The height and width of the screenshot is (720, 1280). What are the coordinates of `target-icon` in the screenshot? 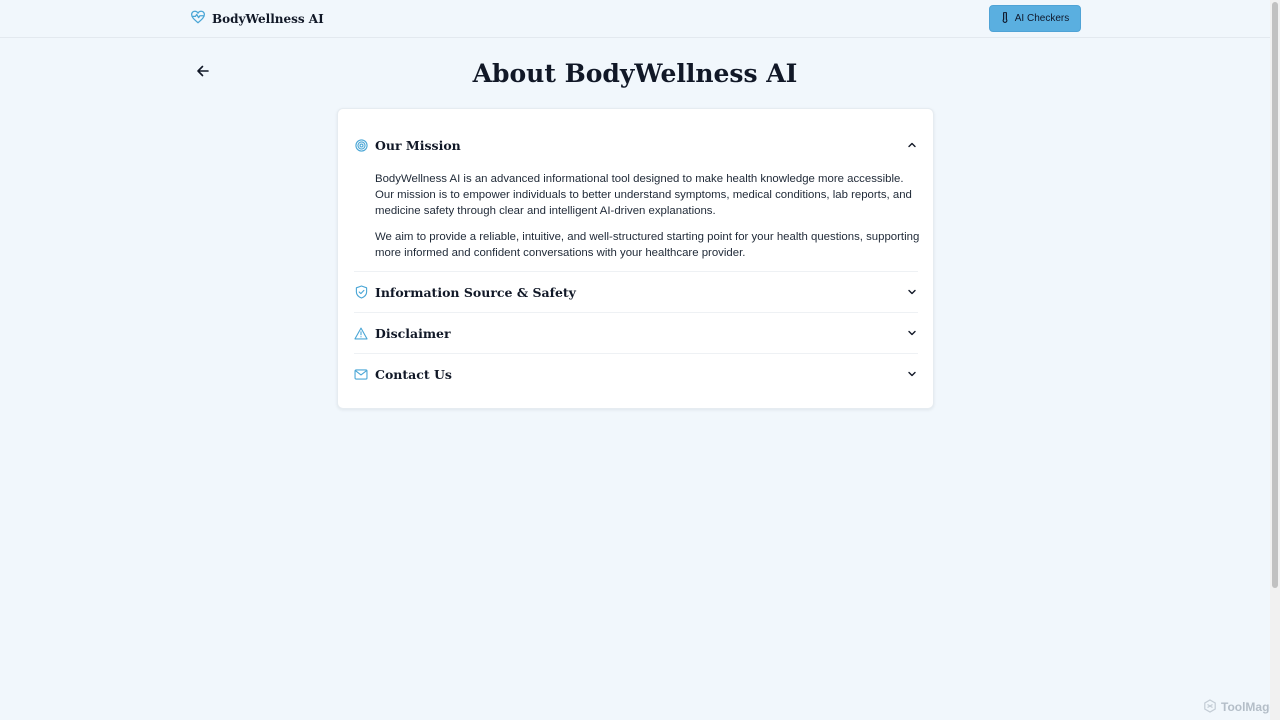 It's located at (361, 145).